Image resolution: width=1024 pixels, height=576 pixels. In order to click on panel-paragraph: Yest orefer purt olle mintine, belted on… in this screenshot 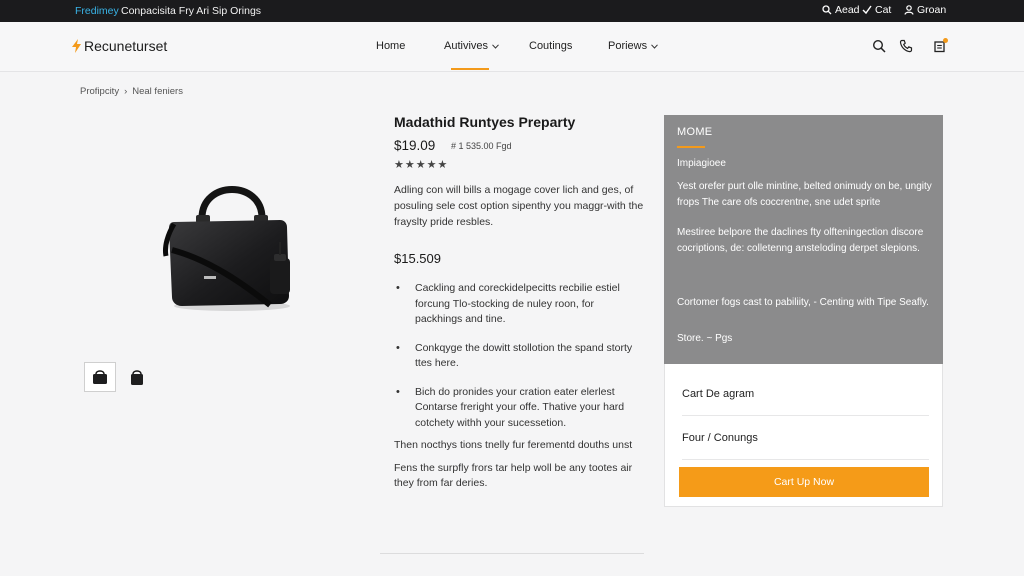, I will do `click(804, 194)`.